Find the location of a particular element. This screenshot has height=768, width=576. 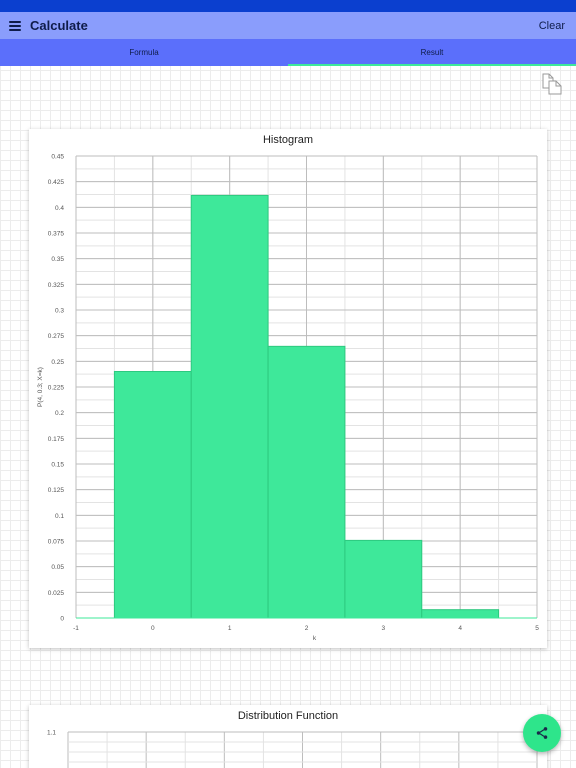

tab-bar: Formula Result is located at coordinates (288, 52).